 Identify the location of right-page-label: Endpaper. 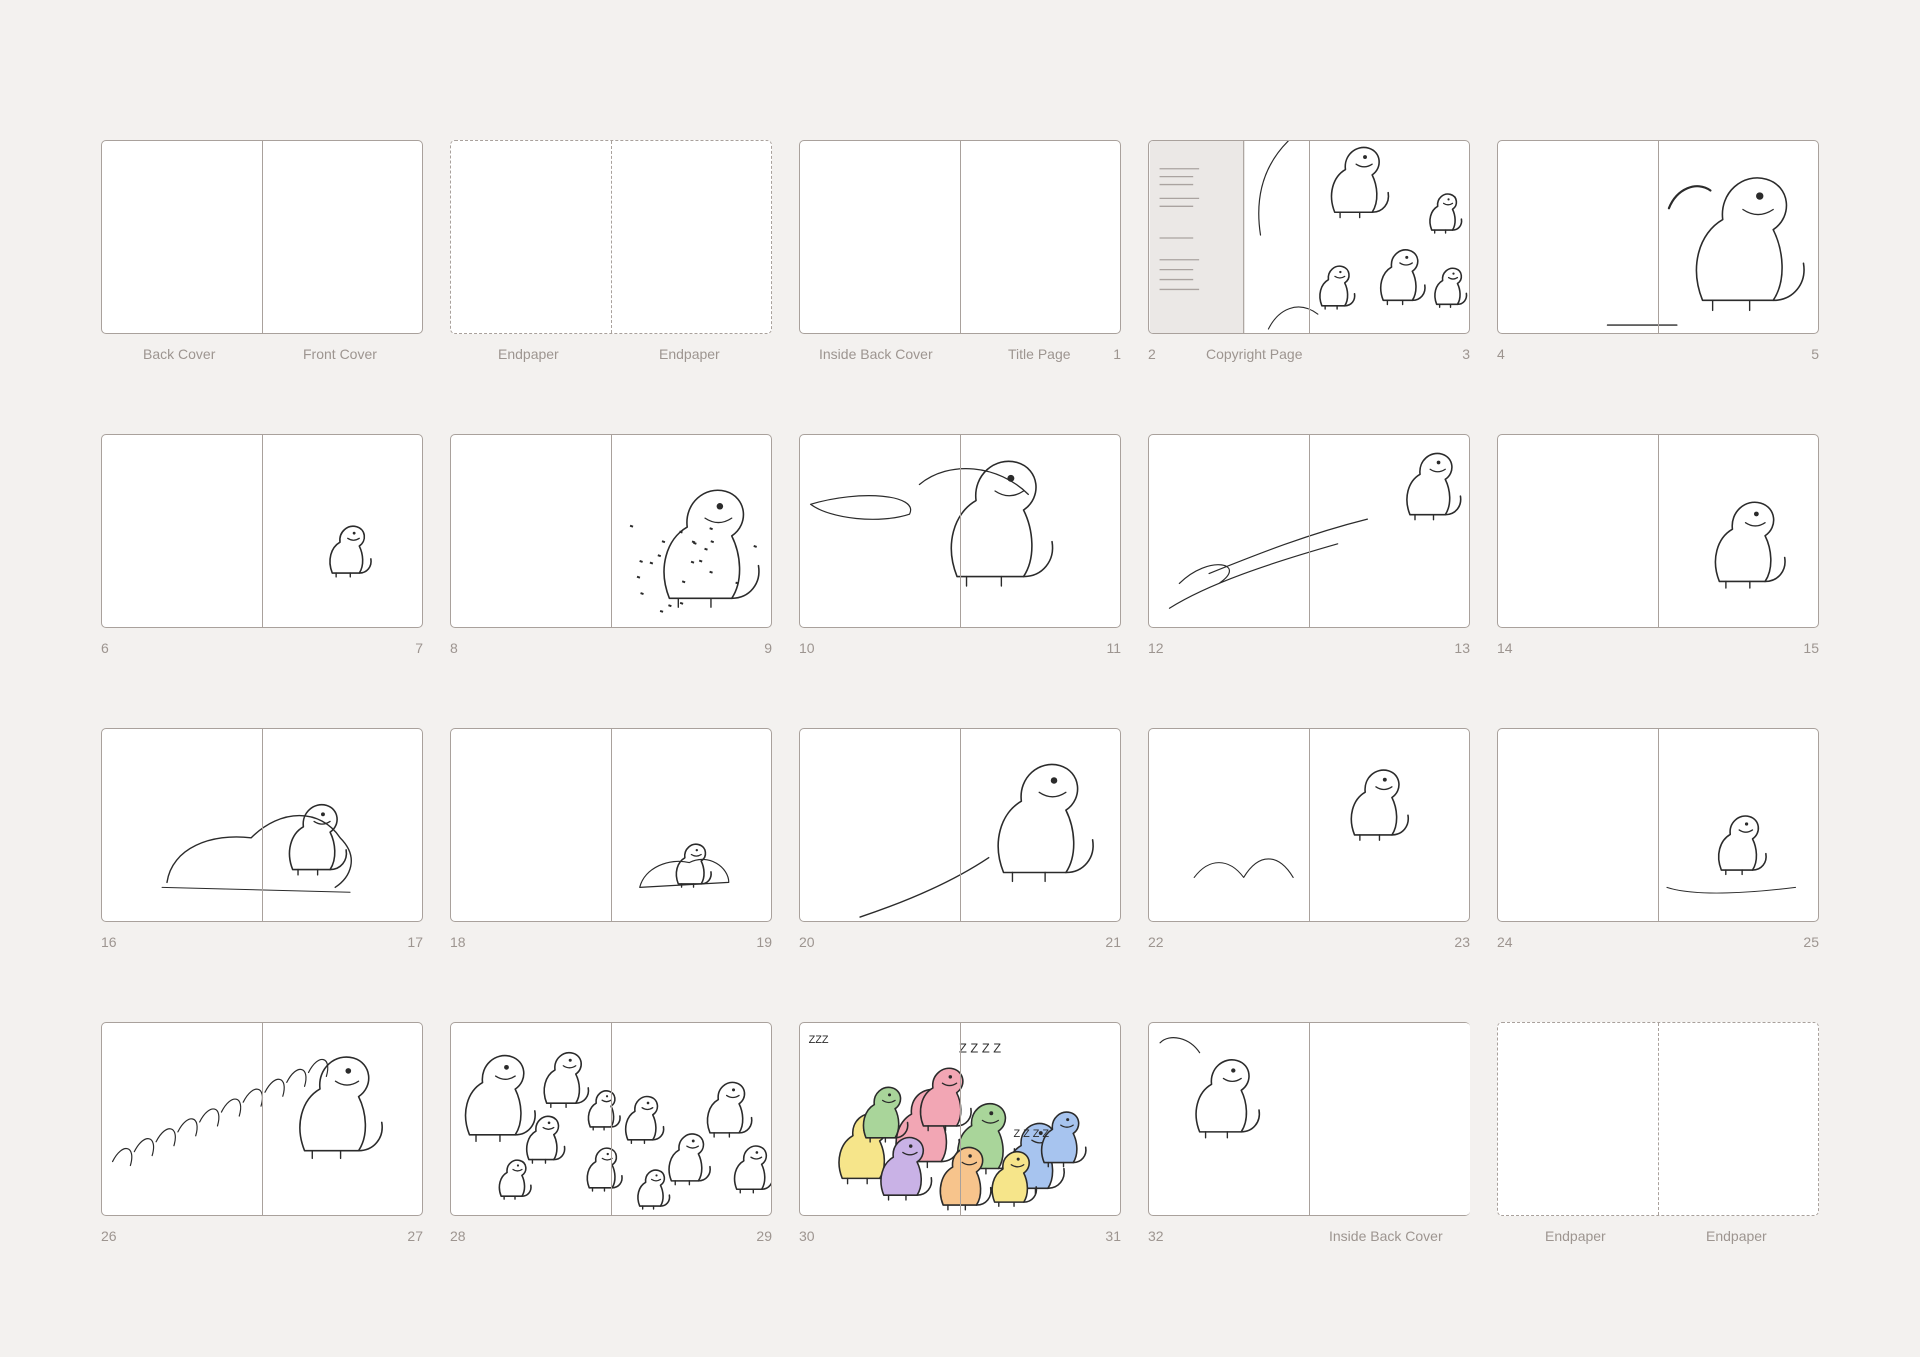
(1736, 1236).